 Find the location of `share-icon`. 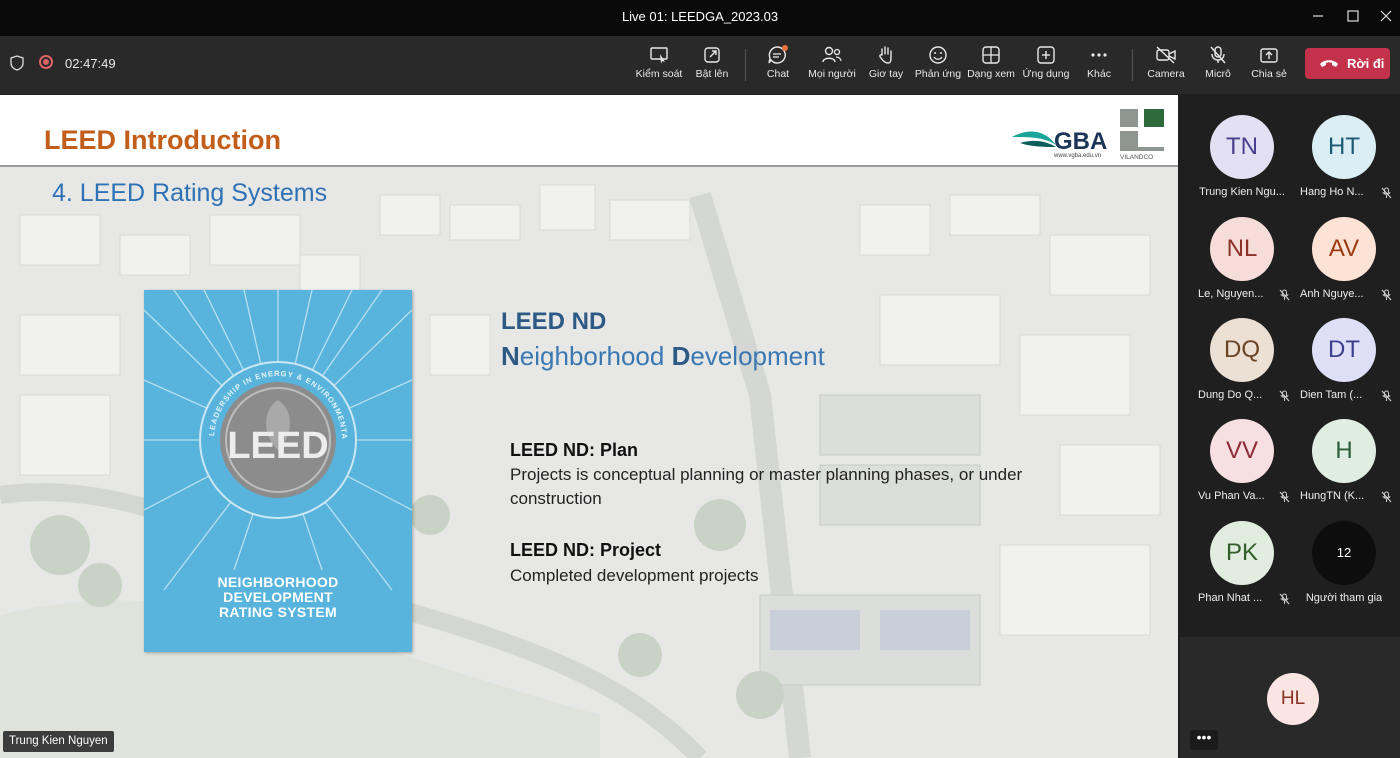

share-icon is located at coordinates (1269, 55).